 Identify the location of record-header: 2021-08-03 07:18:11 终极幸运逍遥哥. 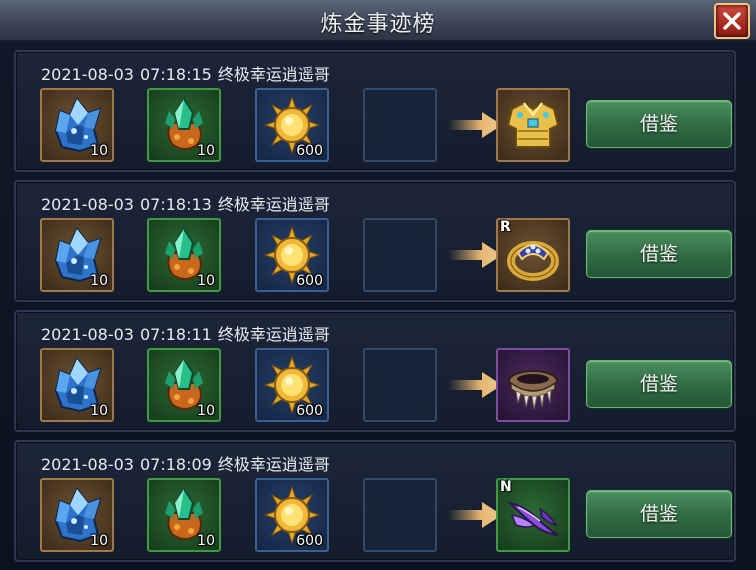
(188, 333).